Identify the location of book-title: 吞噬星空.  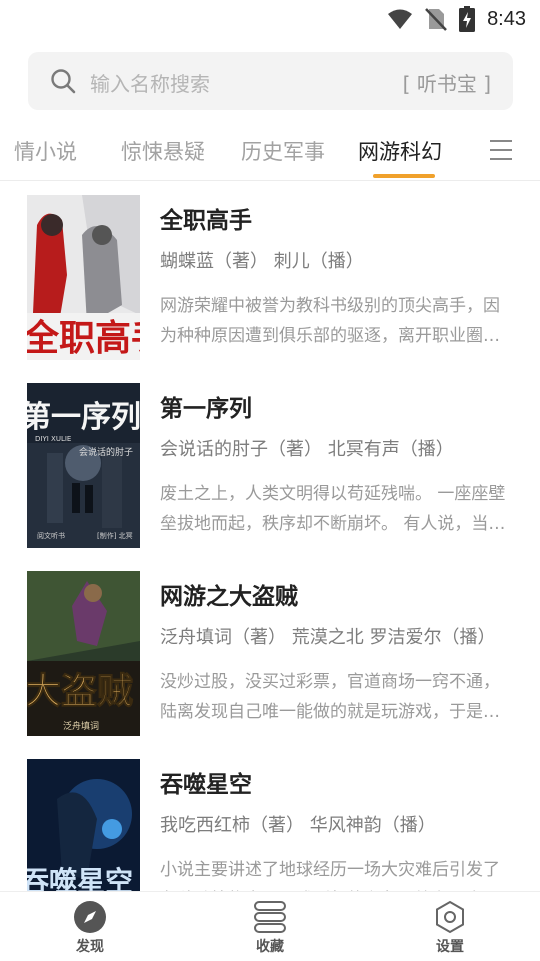
(206, 782).